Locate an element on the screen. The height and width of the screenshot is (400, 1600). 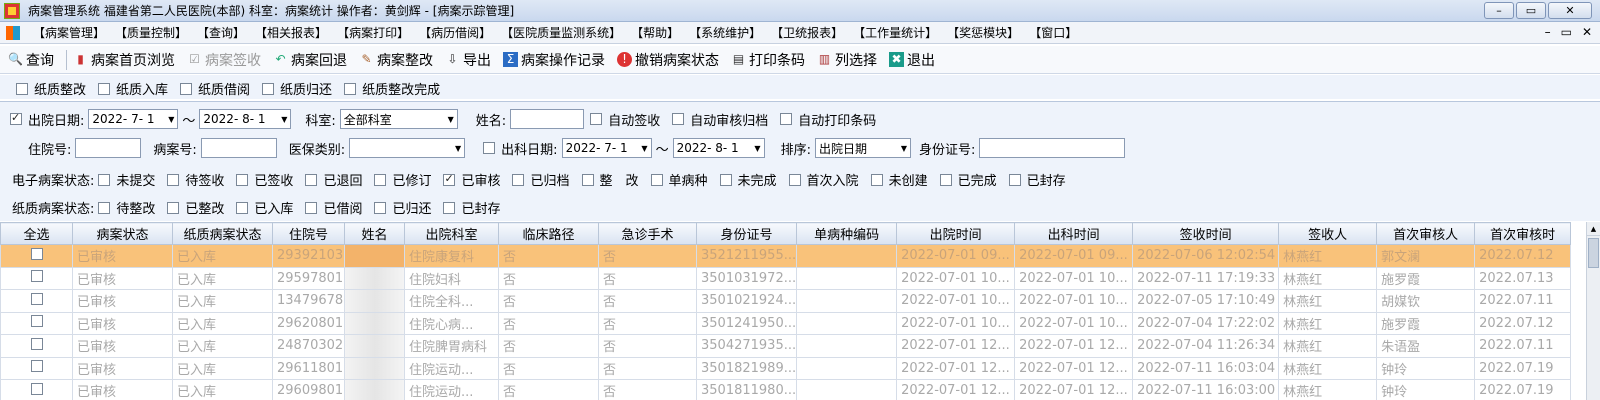
column-header: 出科时间 is located at coordinates (1074, 233).